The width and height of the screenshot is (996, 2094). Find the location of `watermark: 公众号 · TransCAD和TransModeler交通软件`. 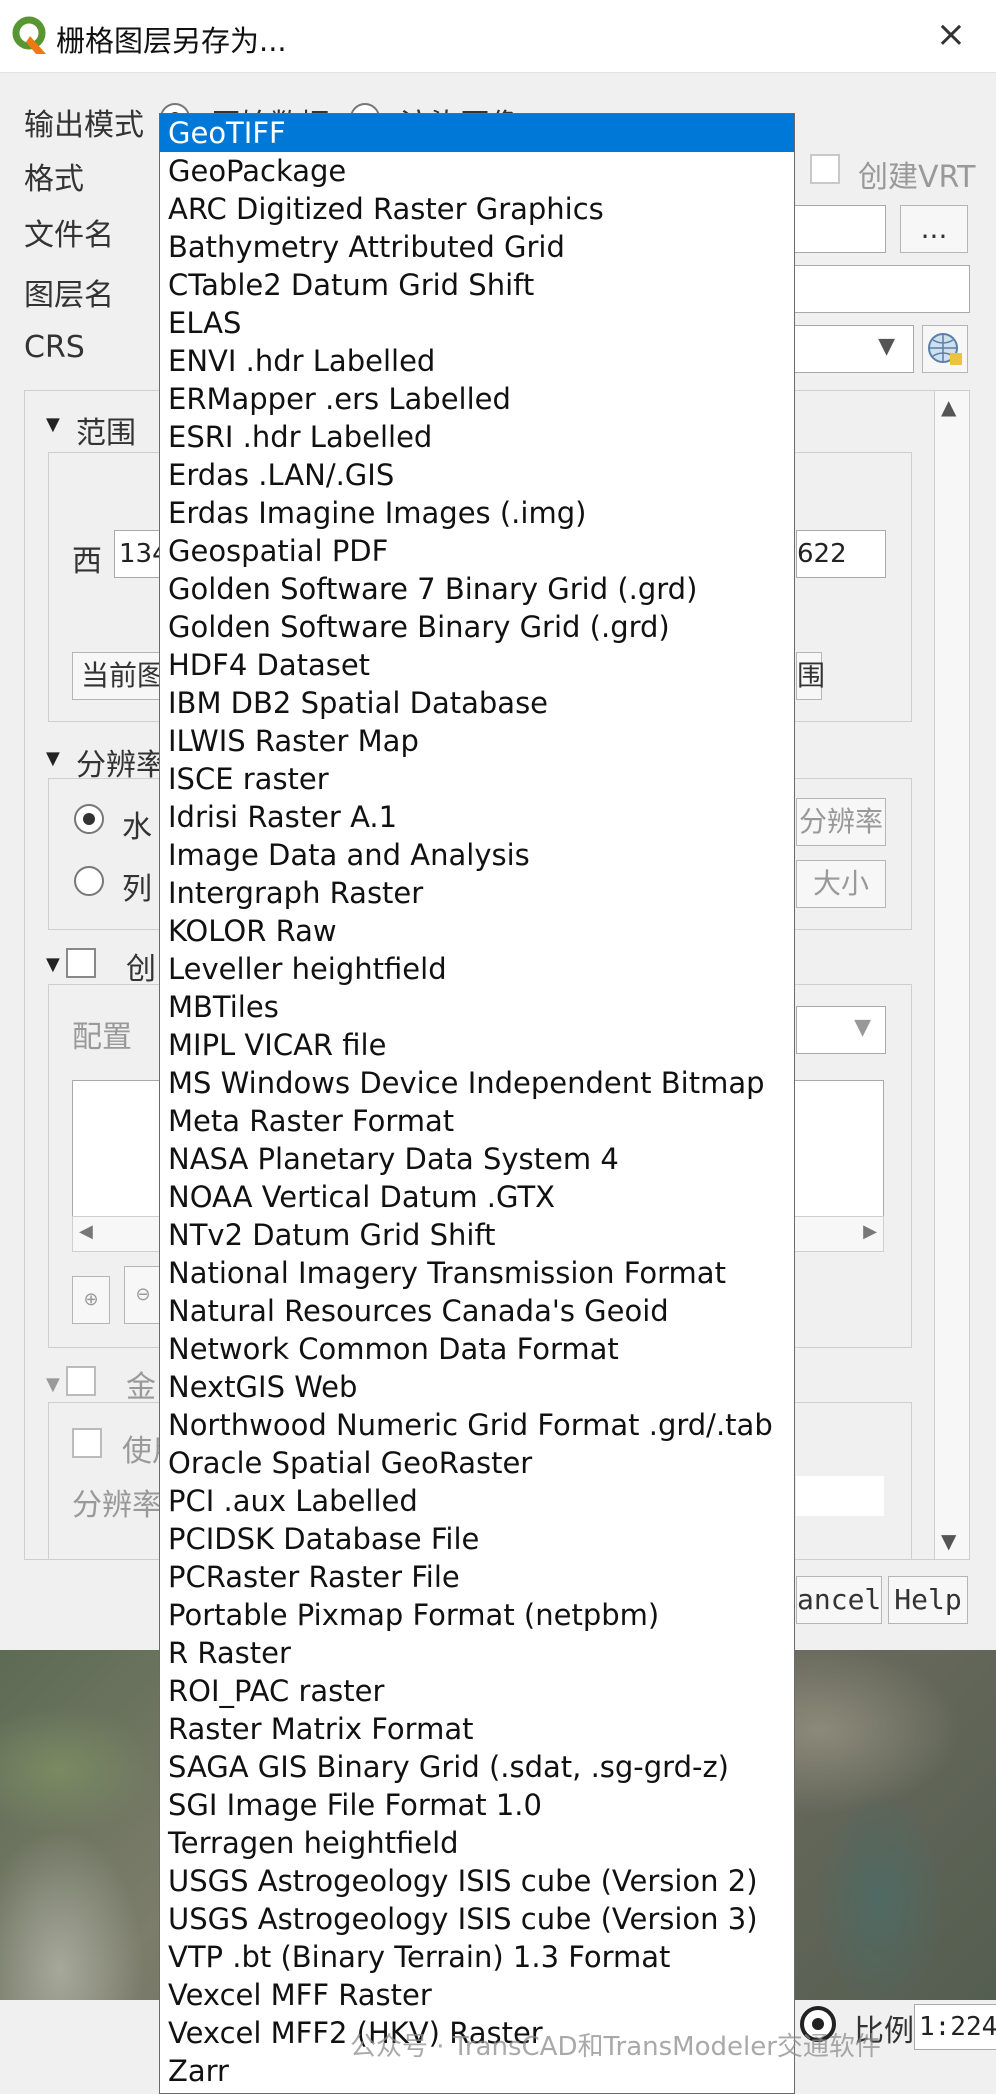

watermark: 公众号 · TransCAD和TransModeler交通软件 is located at coordinates (615, 2047).